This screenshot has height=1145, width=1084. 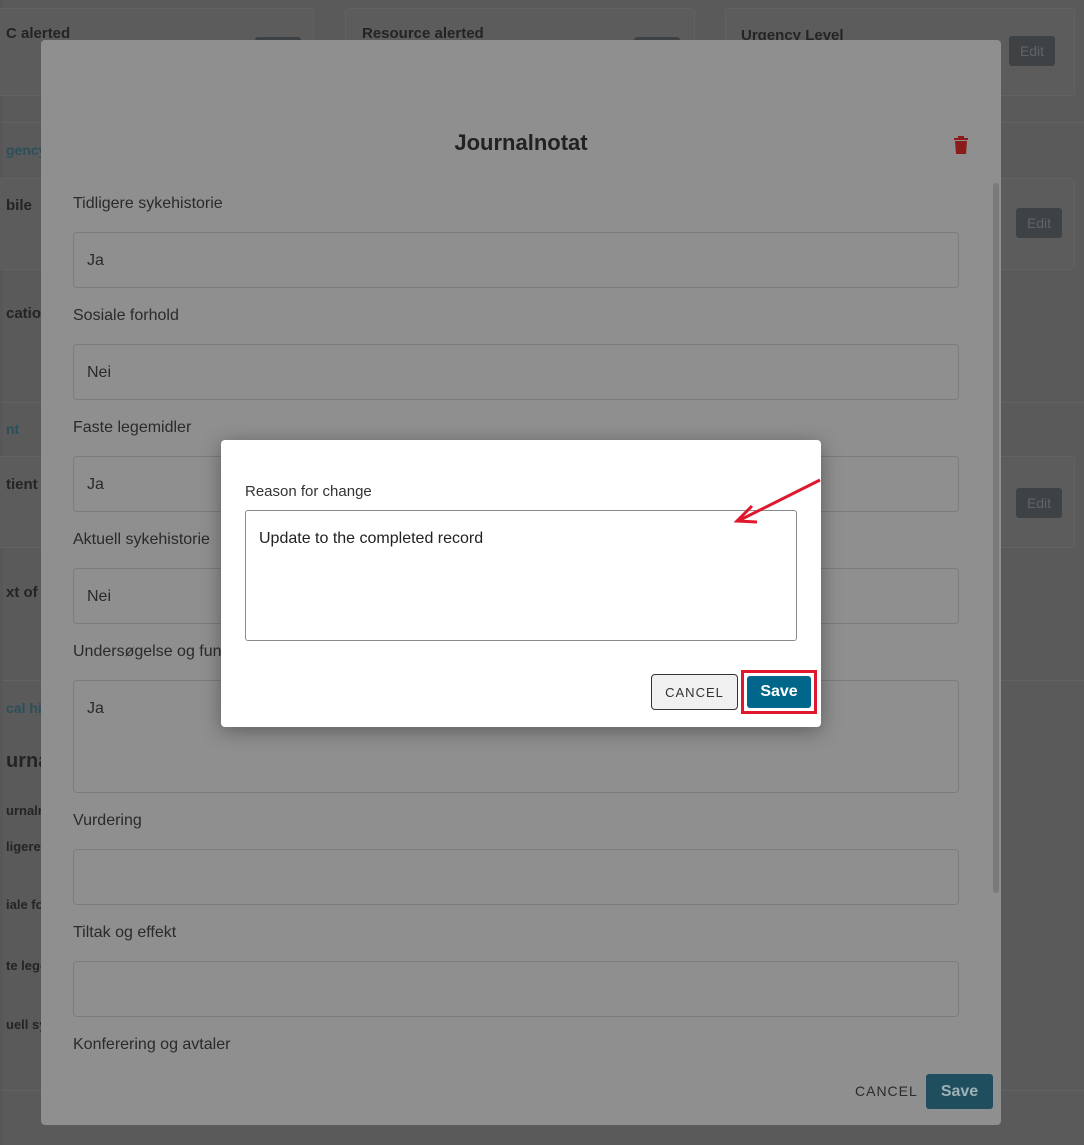 I want to click on trash-icon, so click(x=961, y=147).